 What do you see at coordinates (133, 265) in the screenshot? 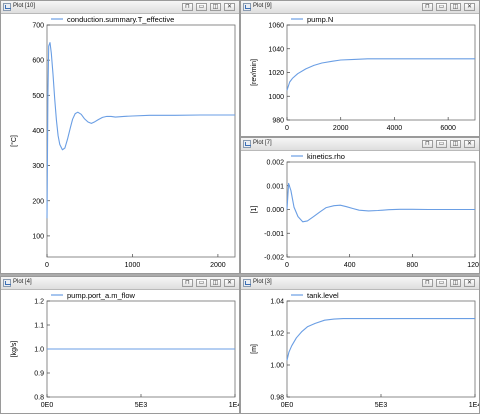
I see `x-tick-label: 1000` at bounding box center [133, 265].